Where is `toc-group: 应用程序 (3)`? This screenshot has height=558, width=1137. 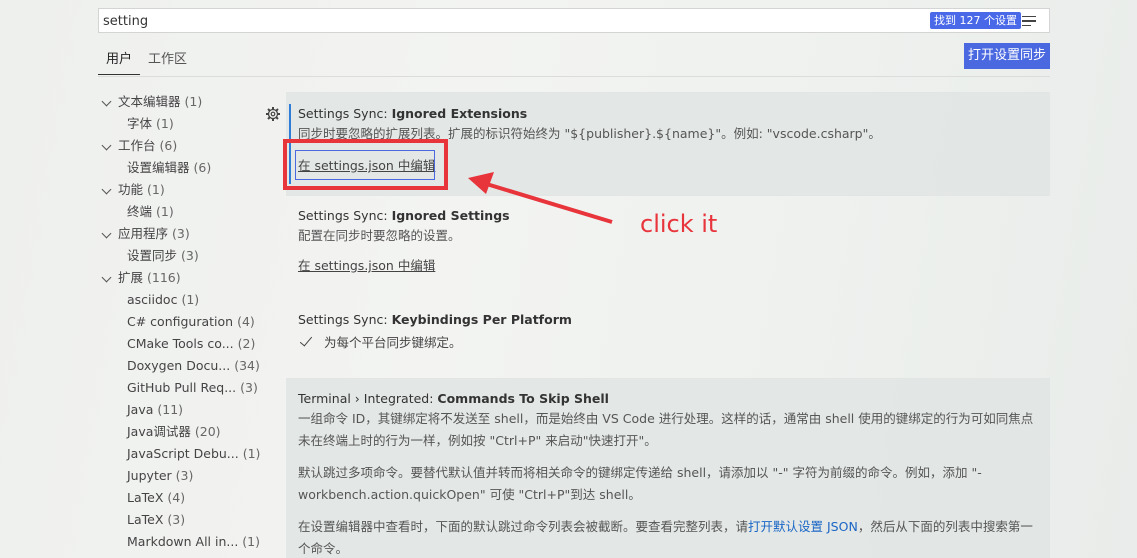
toc-group: 应用程序 (3) is located at coordinates (183, 234).